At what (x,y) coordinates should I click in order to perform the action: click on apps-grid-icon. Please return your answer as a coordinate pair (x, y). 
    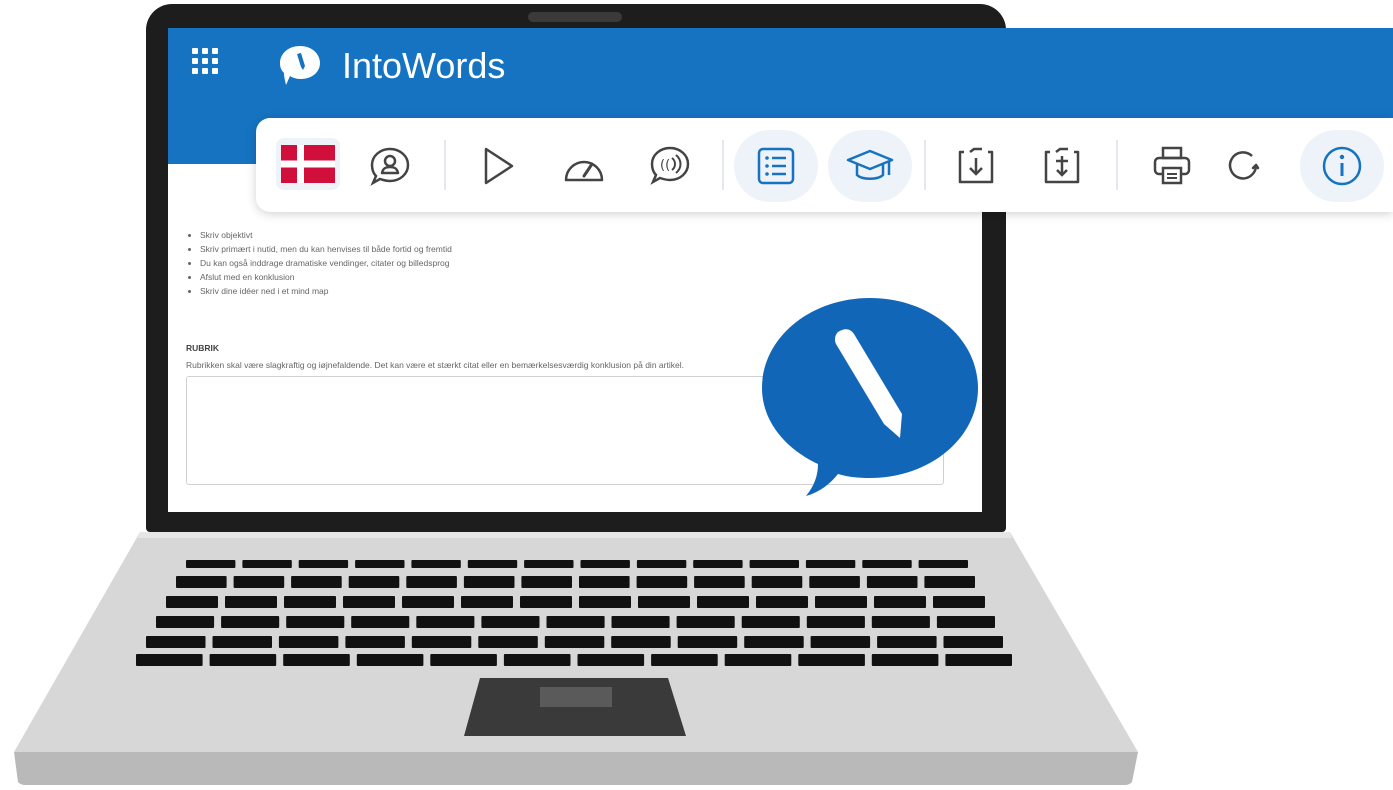
    Looking at the image, I should click on (208, 64).